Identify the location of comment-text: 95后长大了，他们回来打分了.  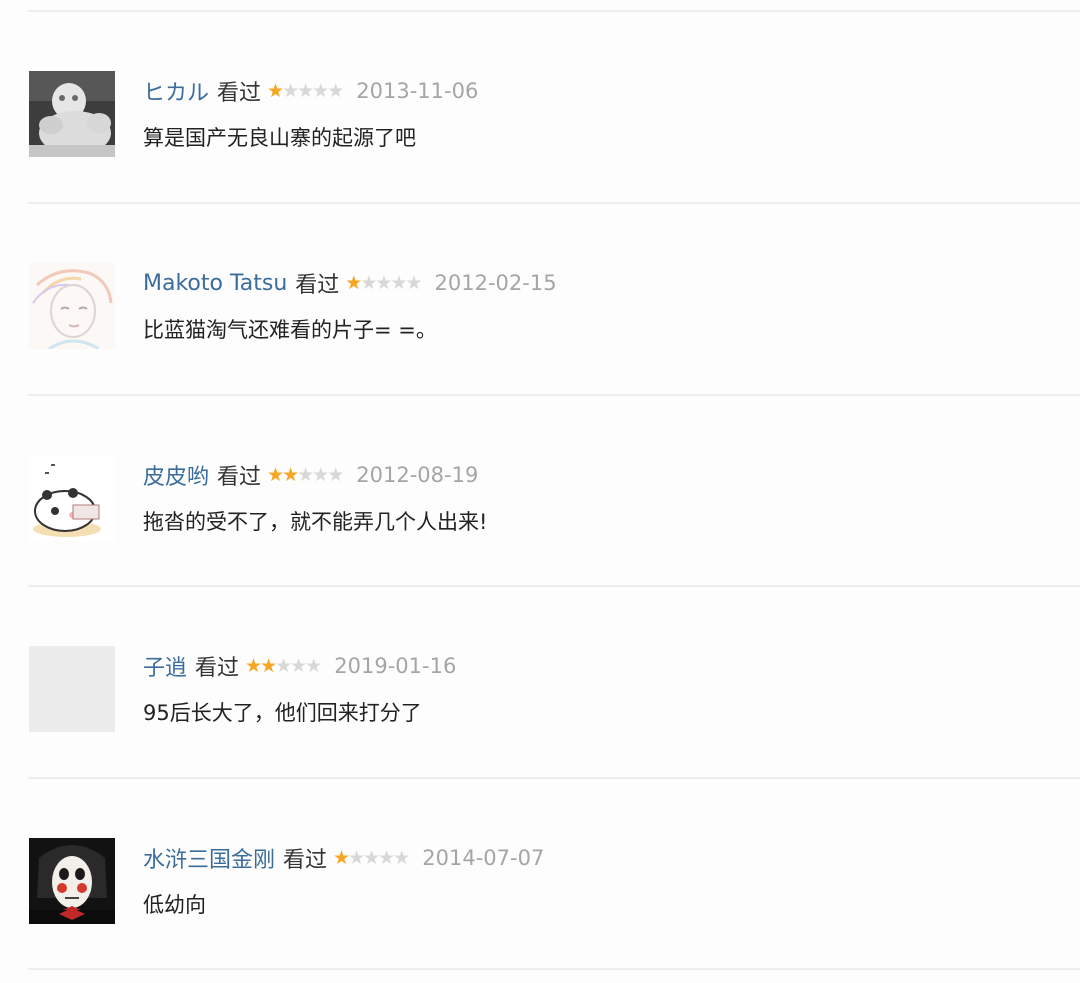
(282, 713).